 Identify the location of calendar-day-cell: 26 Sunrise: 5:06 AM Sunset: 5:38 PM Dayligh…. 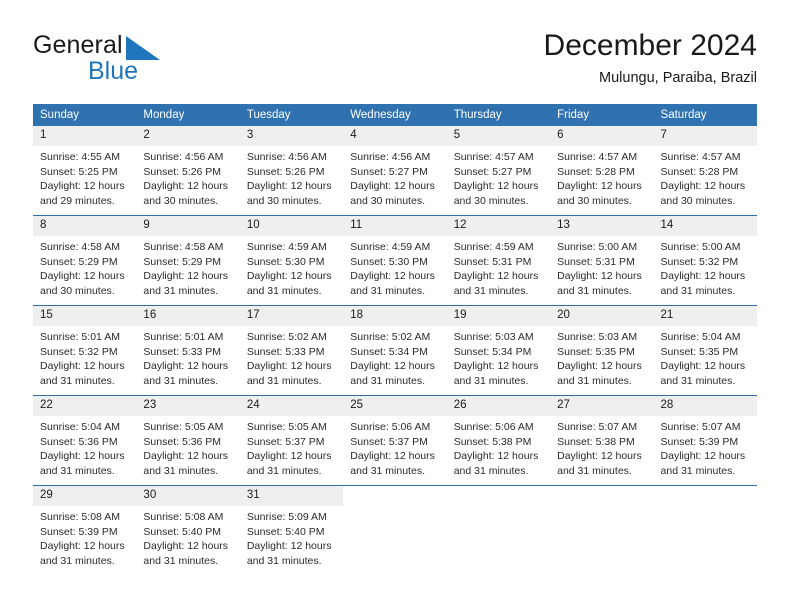
(498, 440).